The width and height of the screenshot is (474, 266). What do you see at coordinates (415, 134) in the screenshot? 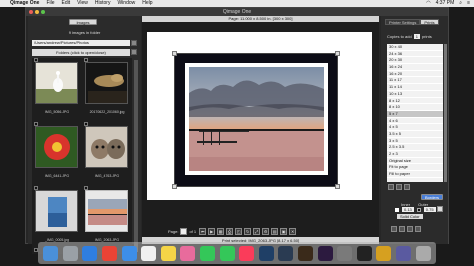
I see `print-size-item: 3.5 x 5` at bounding box center [415, 134].